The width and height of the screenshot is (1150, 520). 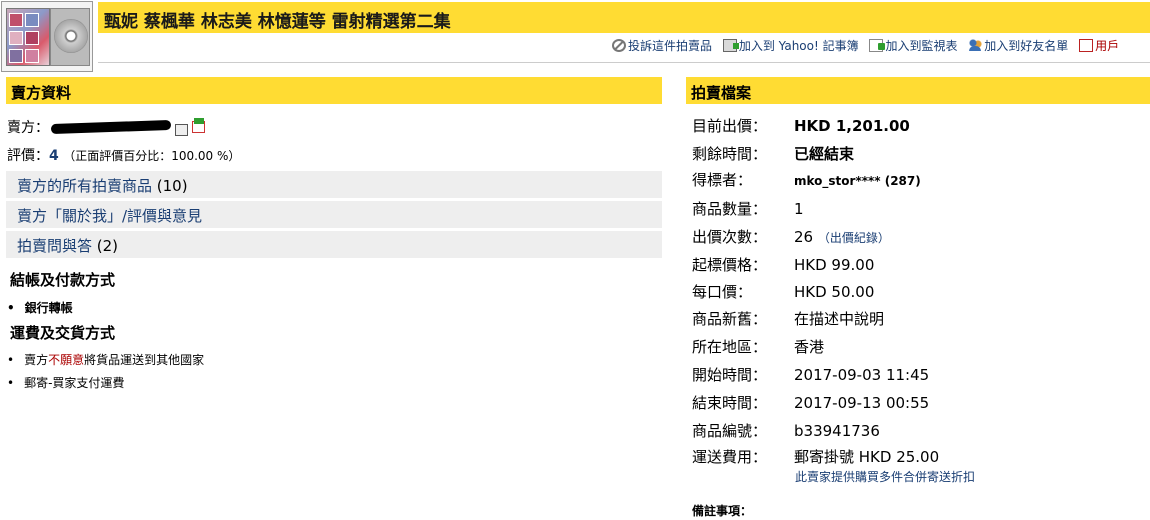 What do you see at coordinates (70, 37) in the screenshot?
I see `cd-disc-image` at bounding box center [70, 37].